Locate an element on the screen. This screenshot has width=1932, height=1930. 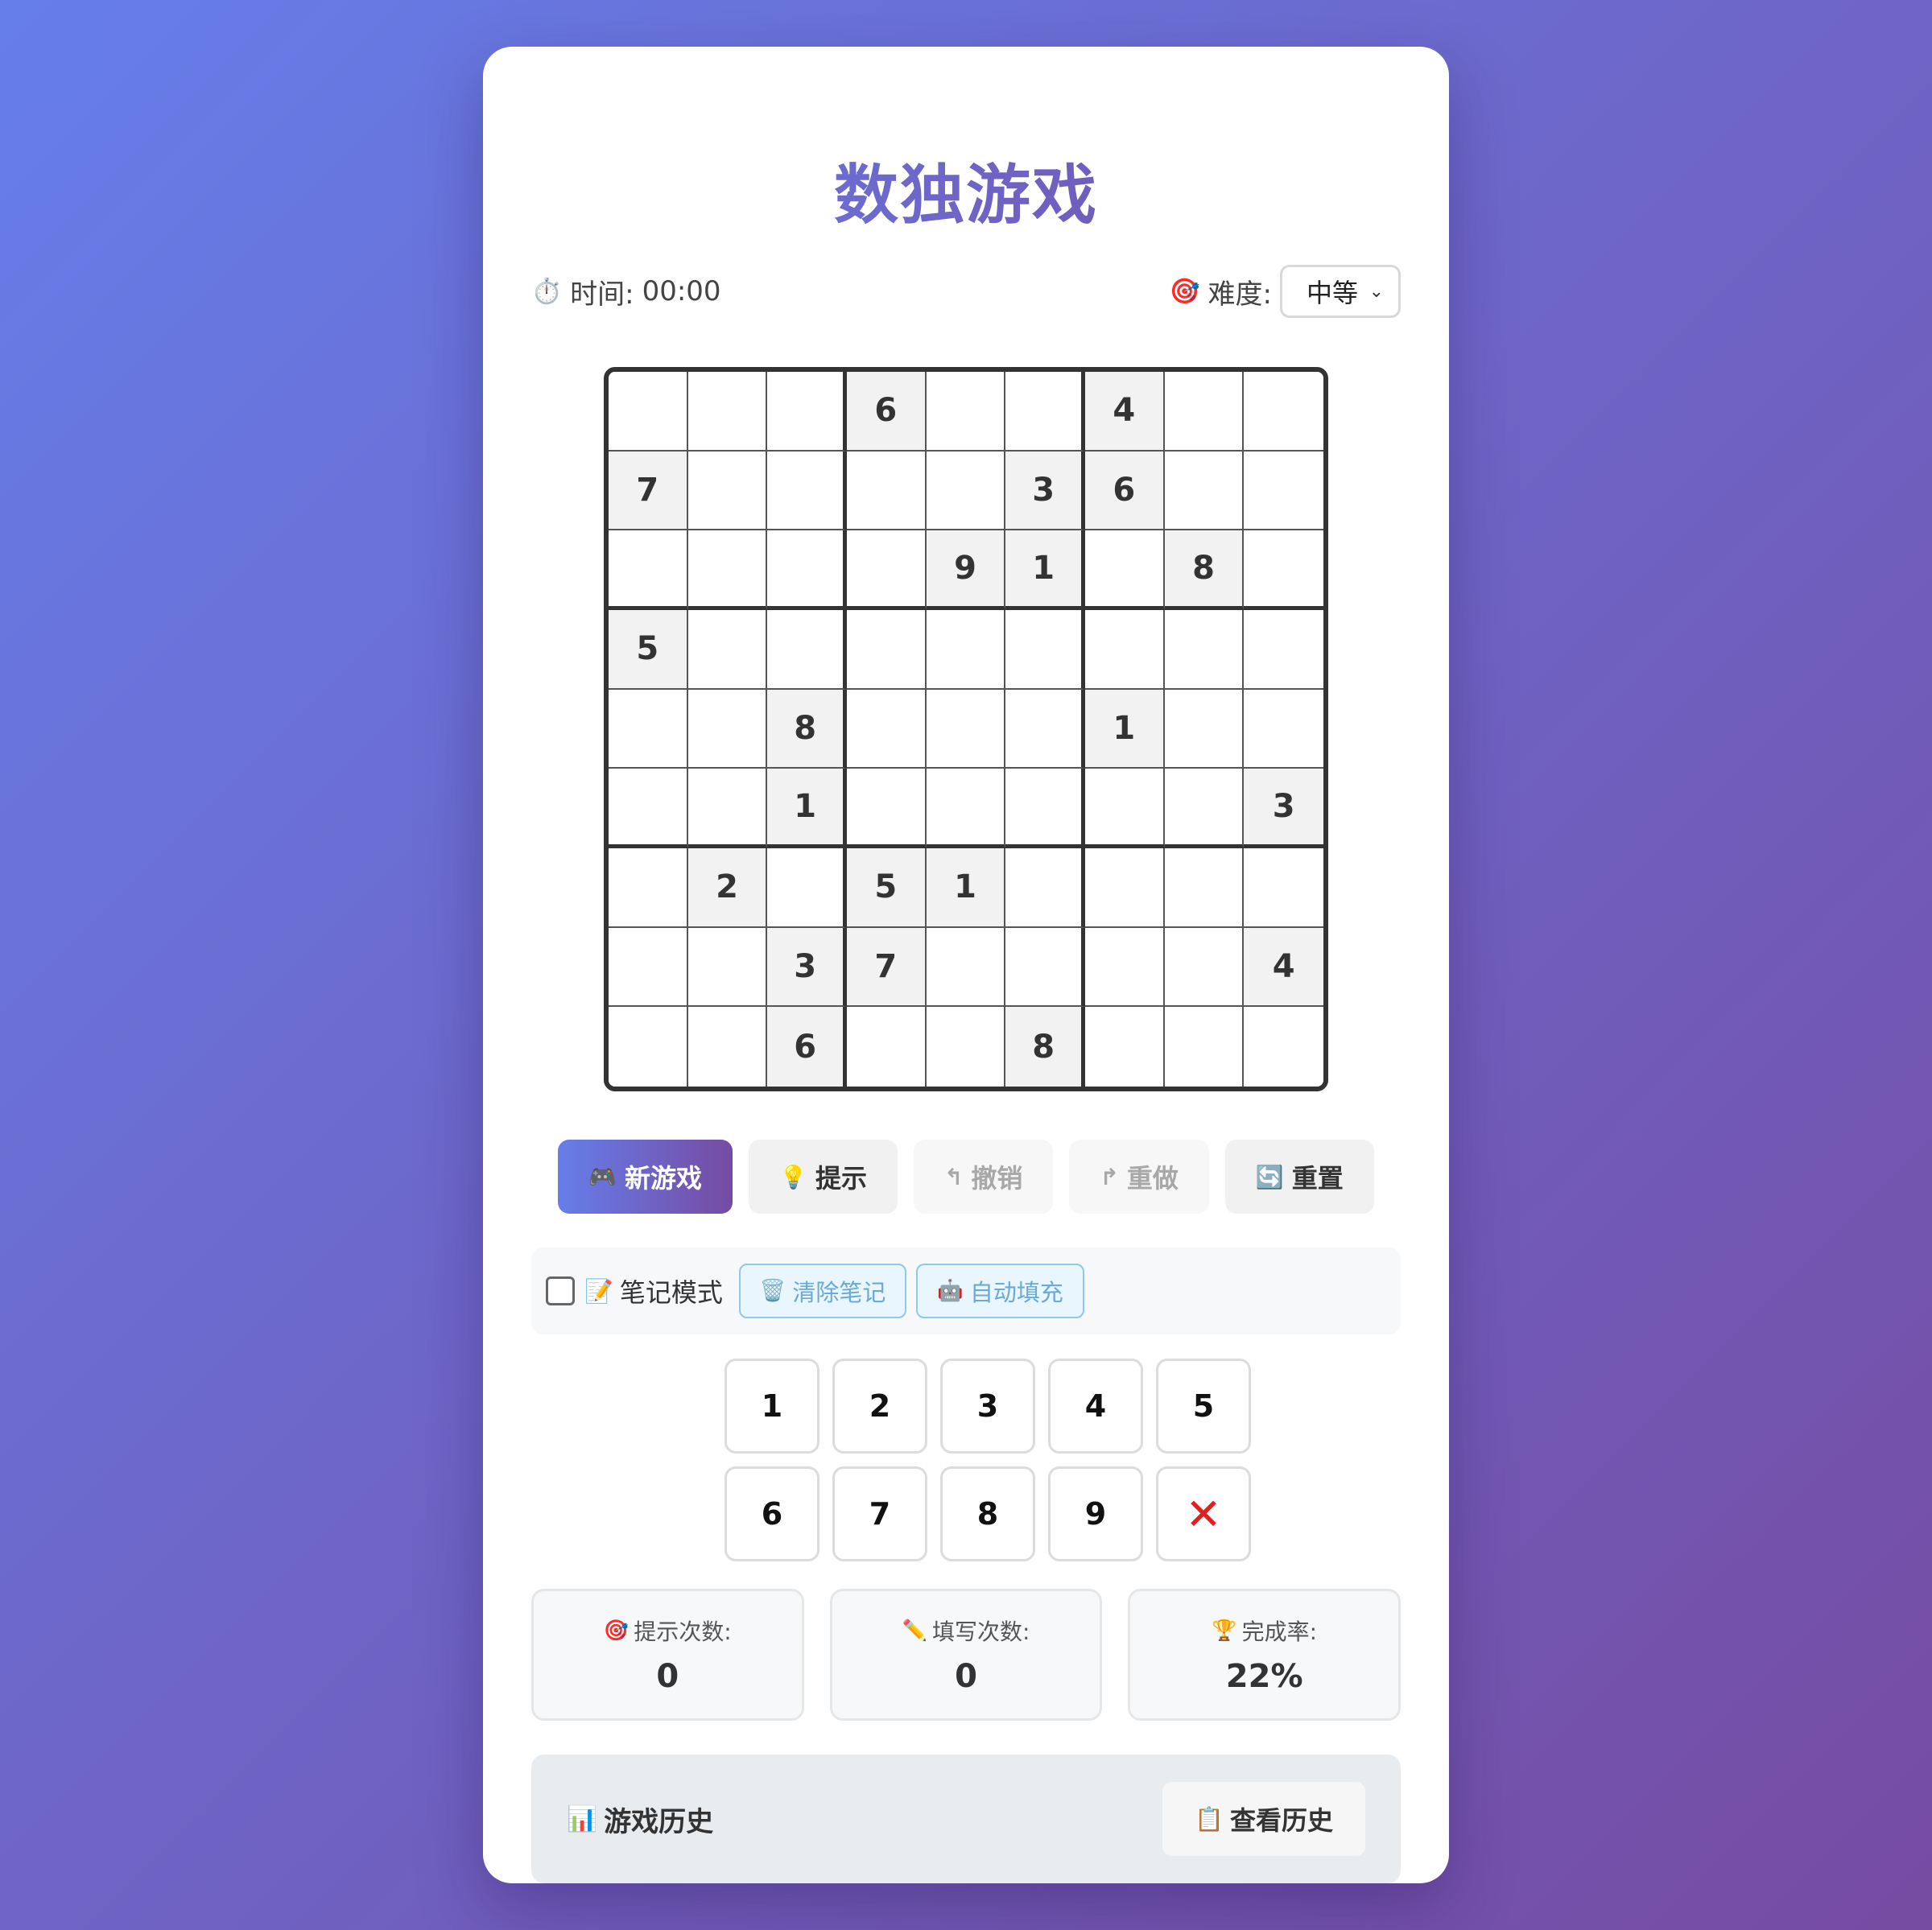
redo-button: ↱ 重做 is located at coordinates (1139, 1177).